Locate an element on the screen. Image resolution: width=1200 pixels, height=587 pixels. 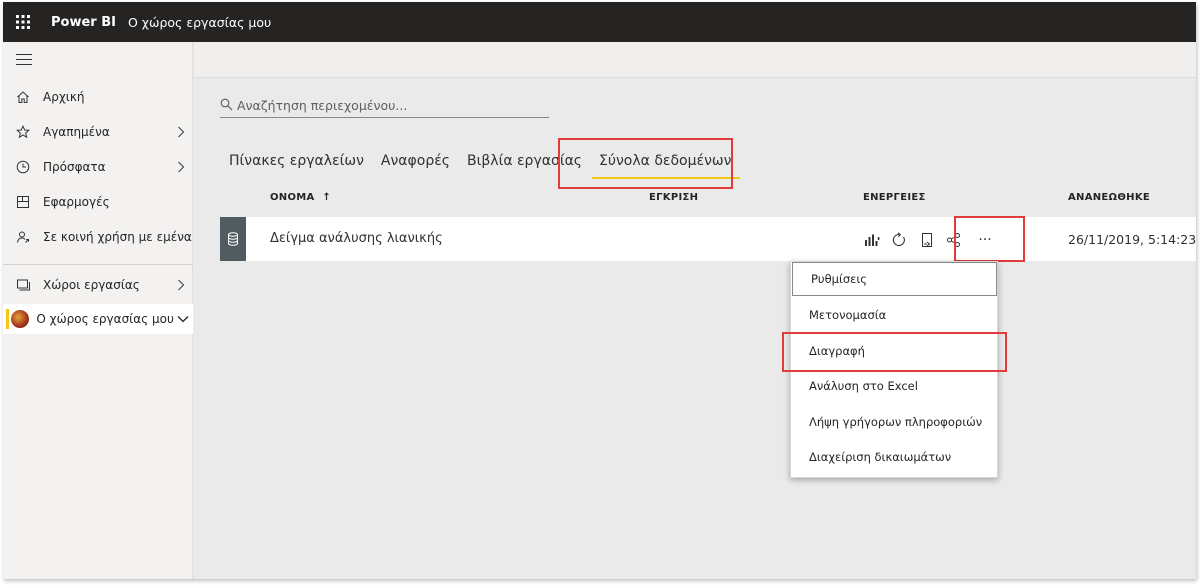
apps-icon is located at coordinates (23, 202).